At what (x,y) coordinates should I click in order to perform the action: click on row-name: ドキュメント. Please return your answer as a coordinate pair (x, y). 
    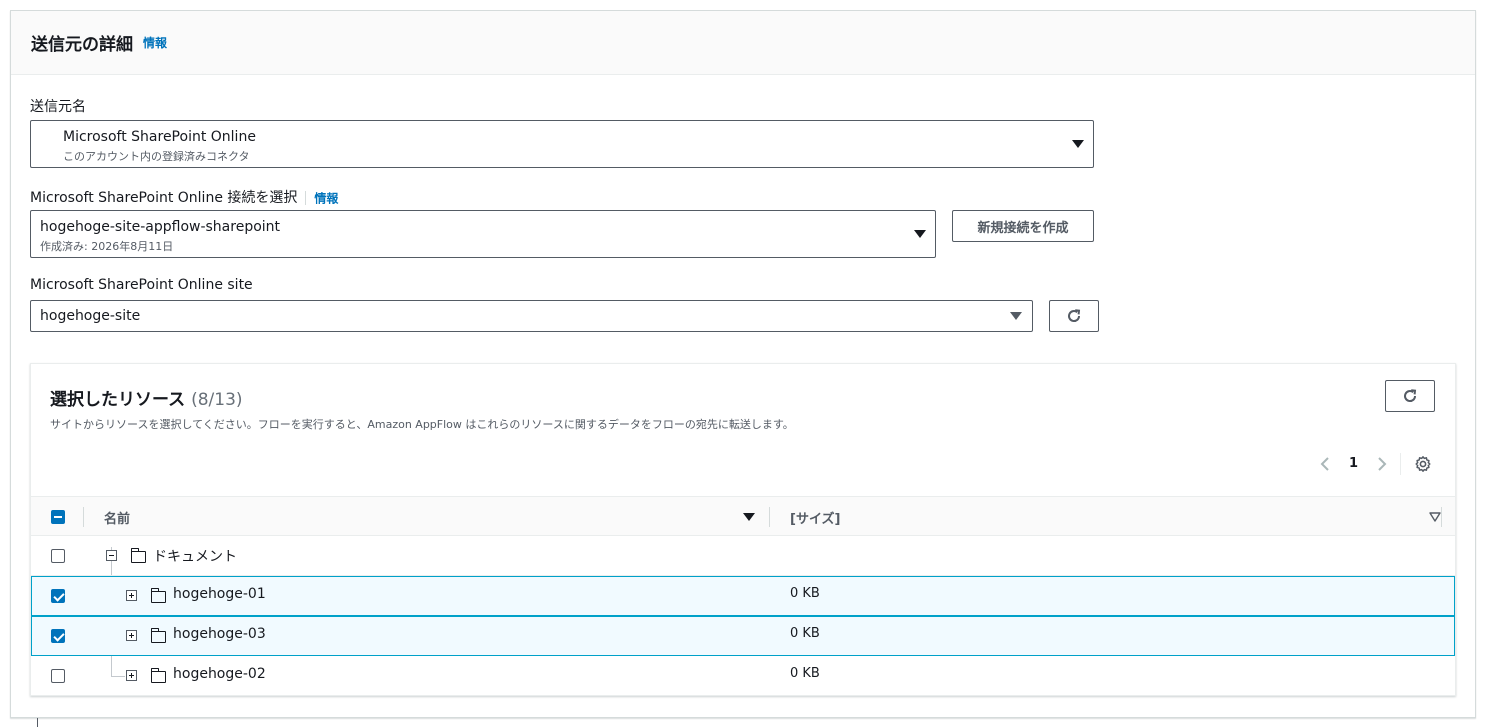
    Looking at the image, I should click on (195, 557).